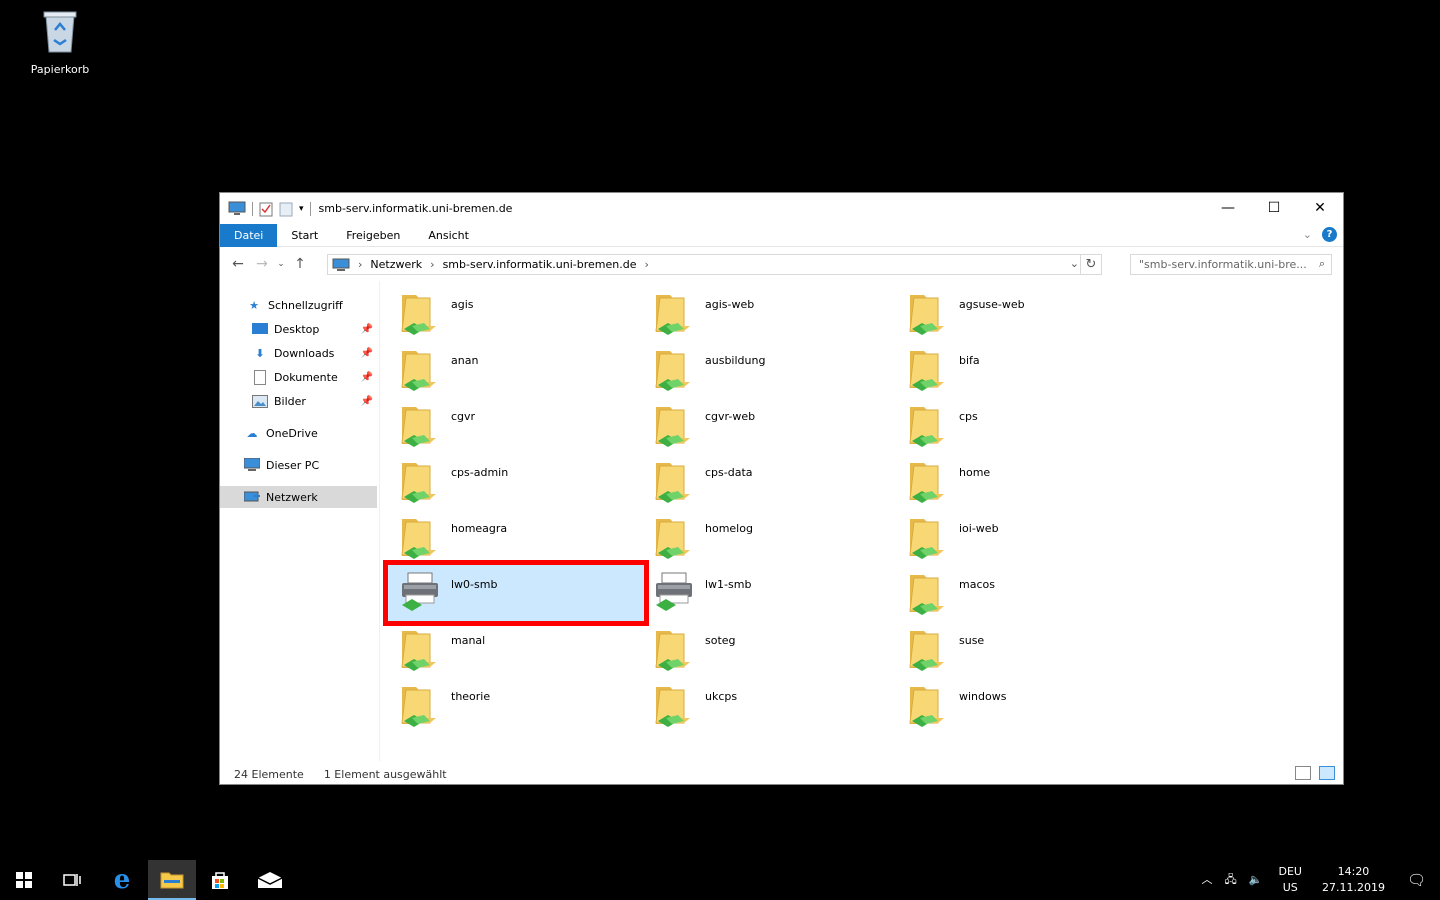 This screenshot has width=1440, height=900. I want to click on help-icon: ?, so click(1329, 234).